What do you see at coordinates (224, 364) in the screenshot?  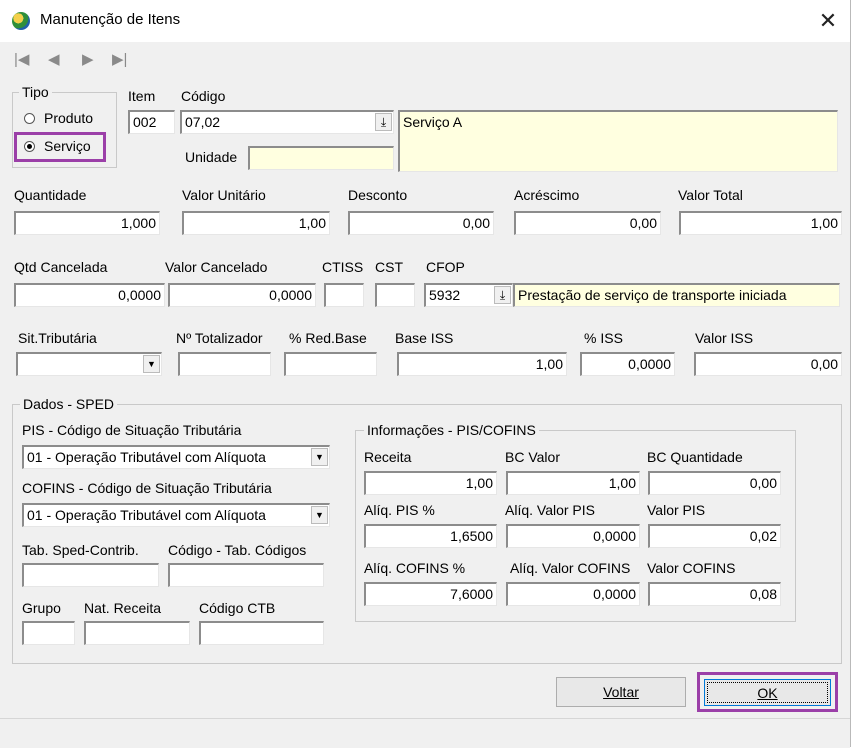 I see `num-totalizador-field` at bounding box center [224, 364].